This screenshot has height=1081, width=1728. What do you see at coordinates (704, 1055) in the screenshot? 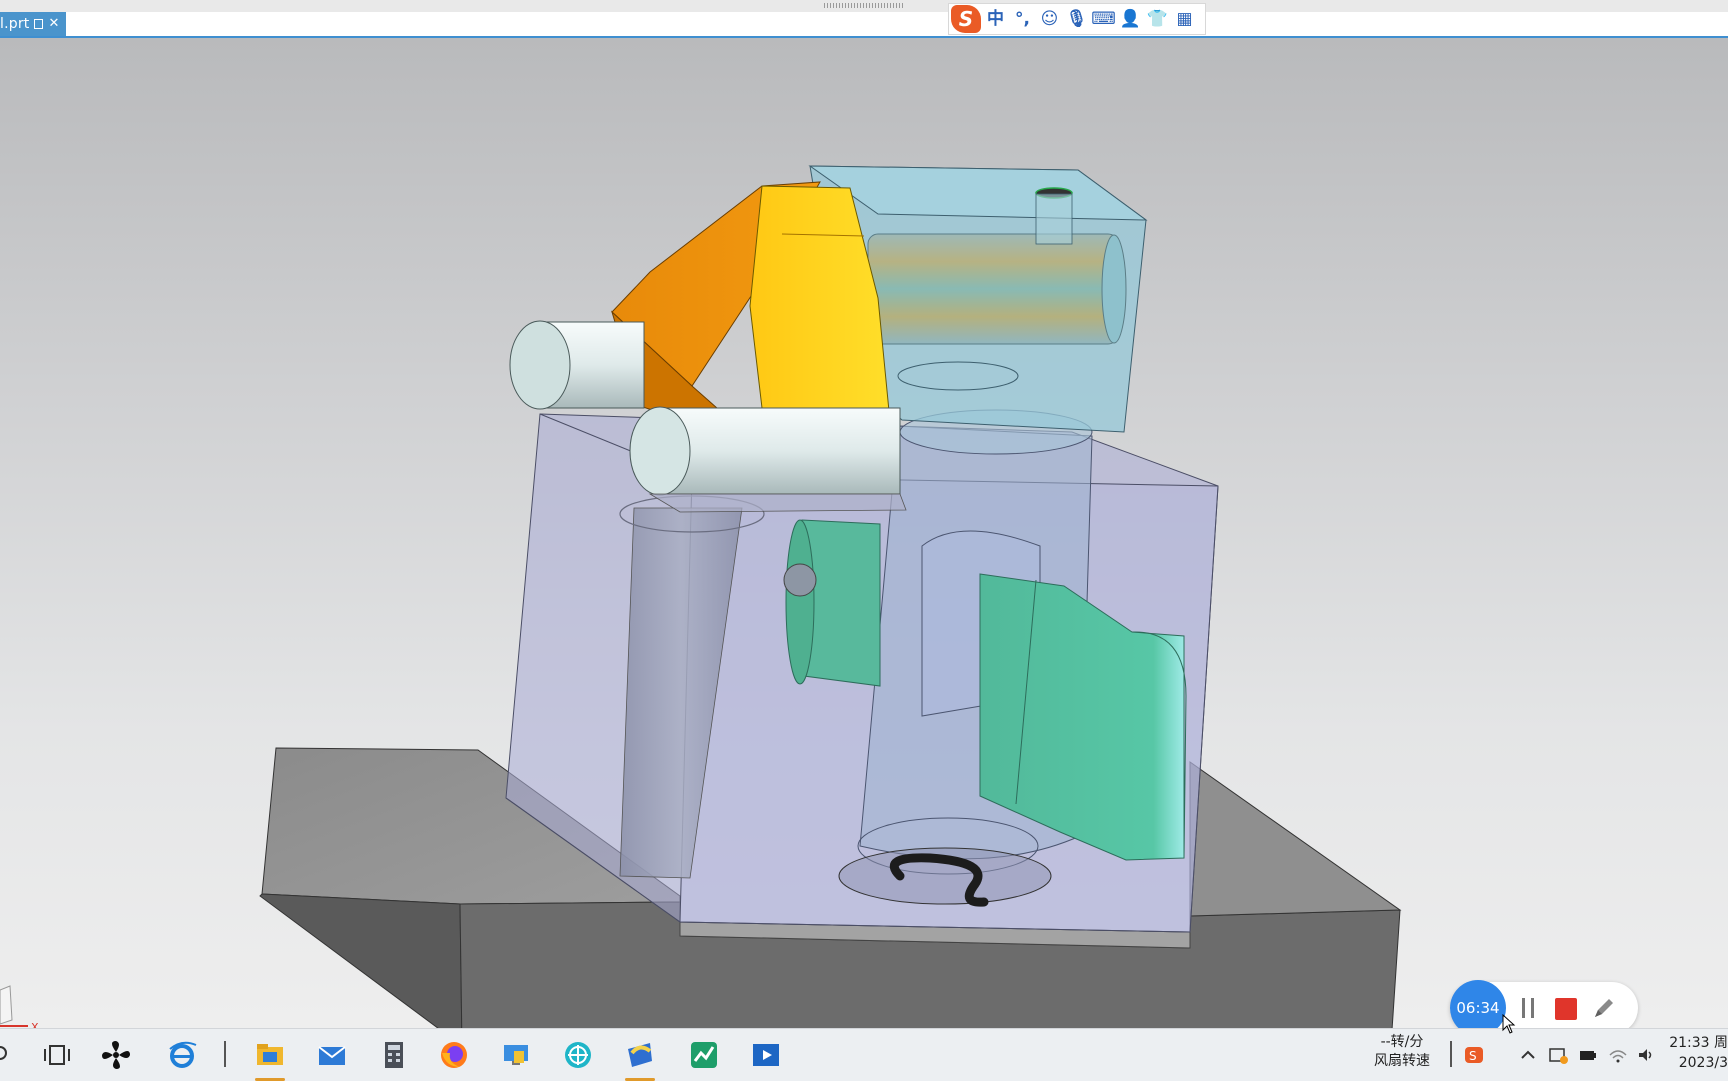
I see `chart-app-icon` at bounding box center [704, 1055].